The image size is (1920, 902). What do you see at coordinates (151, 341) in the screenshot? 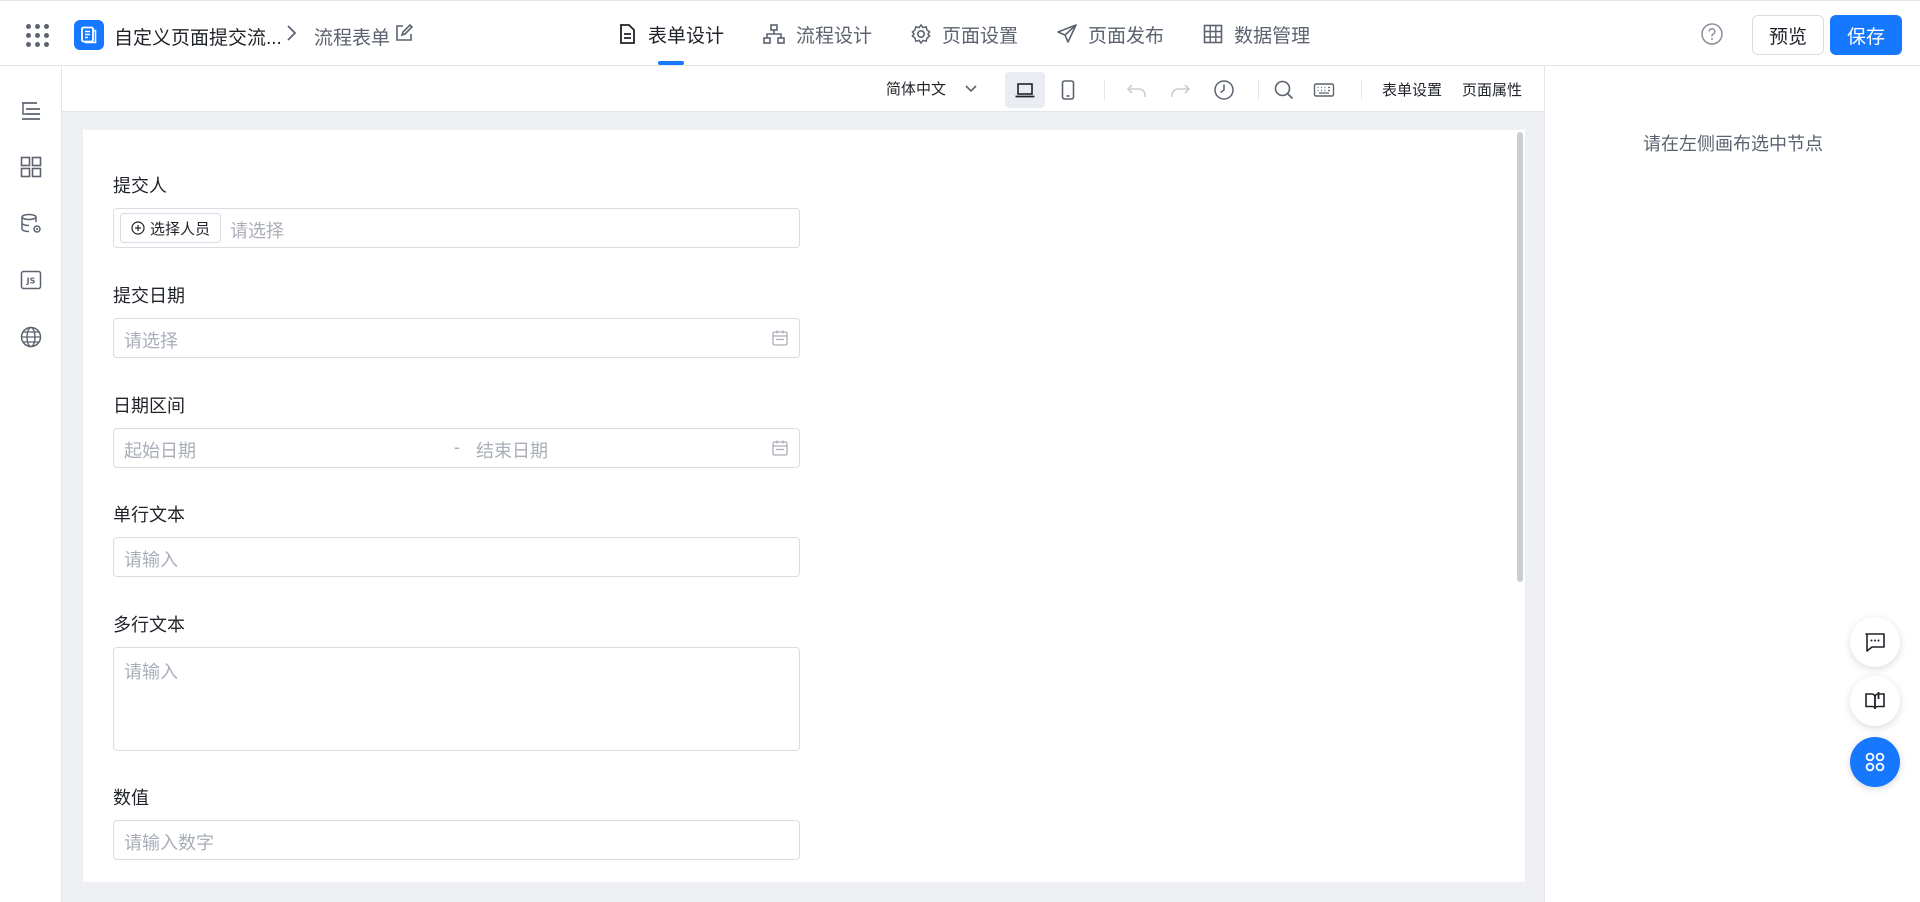
I see `submit-date-placeholder: 请选择` at bounding box center [151, 341].